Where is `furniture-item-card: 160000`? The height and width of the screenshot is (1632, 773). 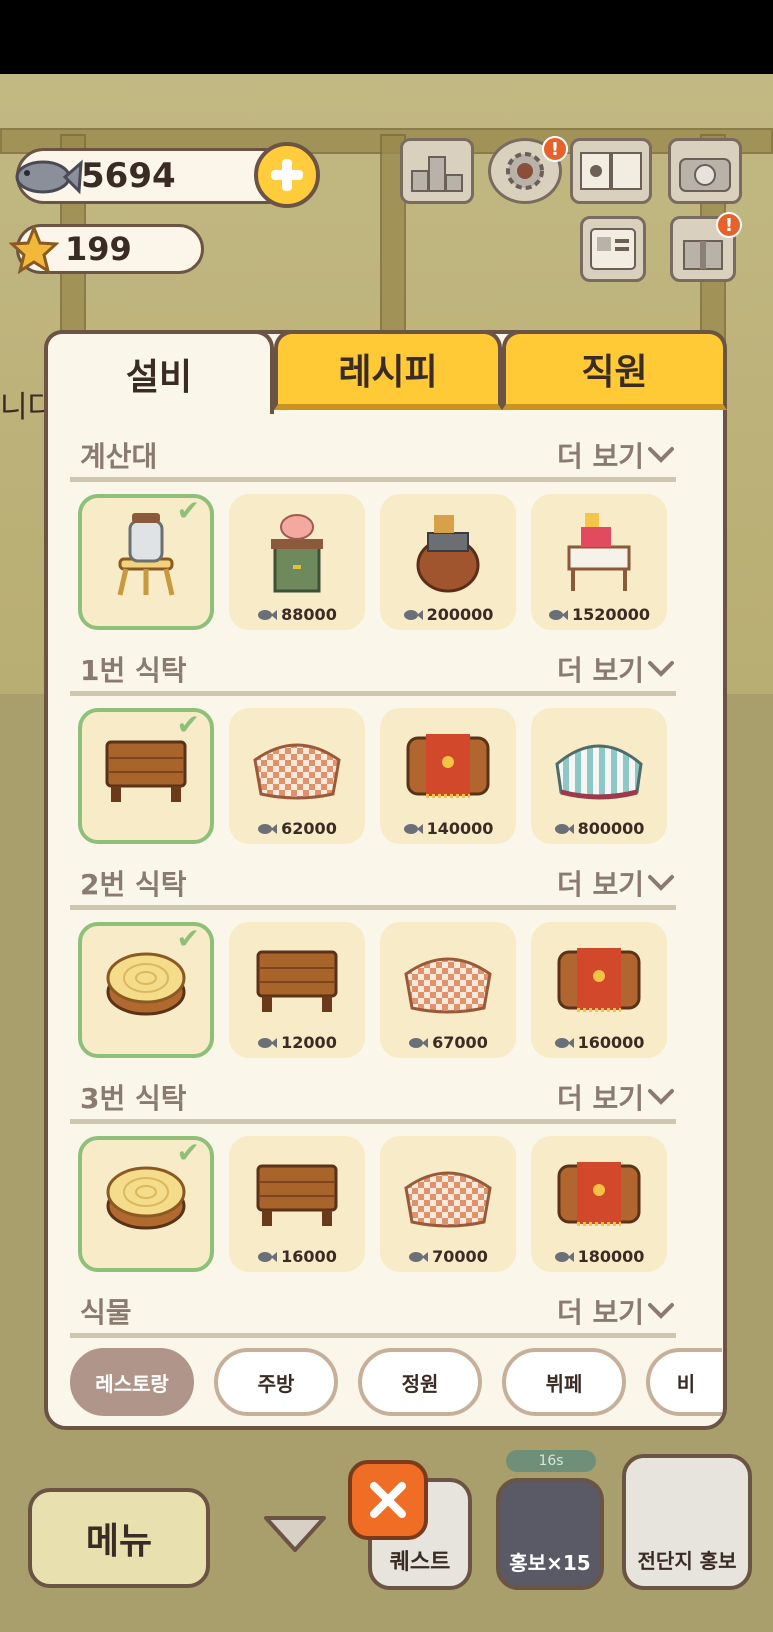
furniture-item-card: 160000 is located at coordinates (599, 990).